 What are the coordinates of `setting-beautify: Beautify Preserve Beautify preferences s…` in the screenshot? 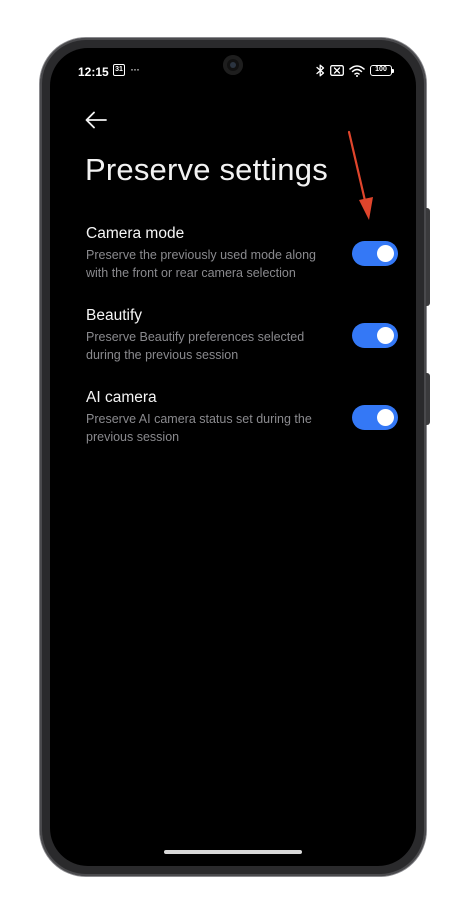 It's located at (233, 339).